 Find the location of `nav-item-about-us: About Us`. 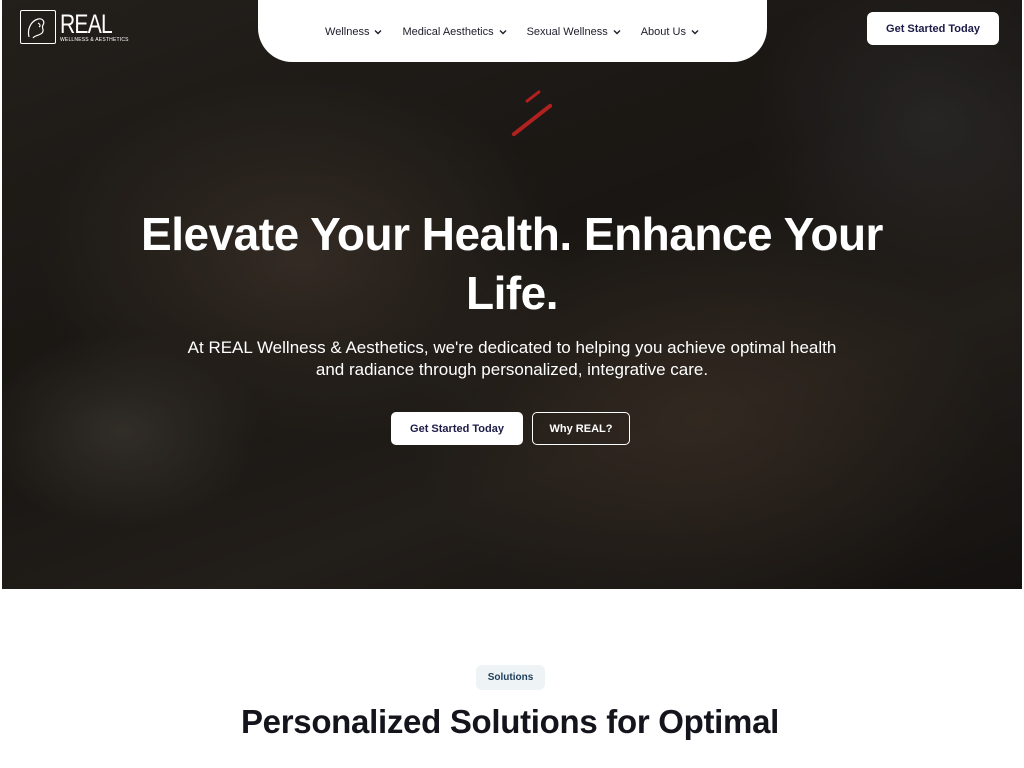

nav-item-about-us: About Us is located at coordinates (670, 32).